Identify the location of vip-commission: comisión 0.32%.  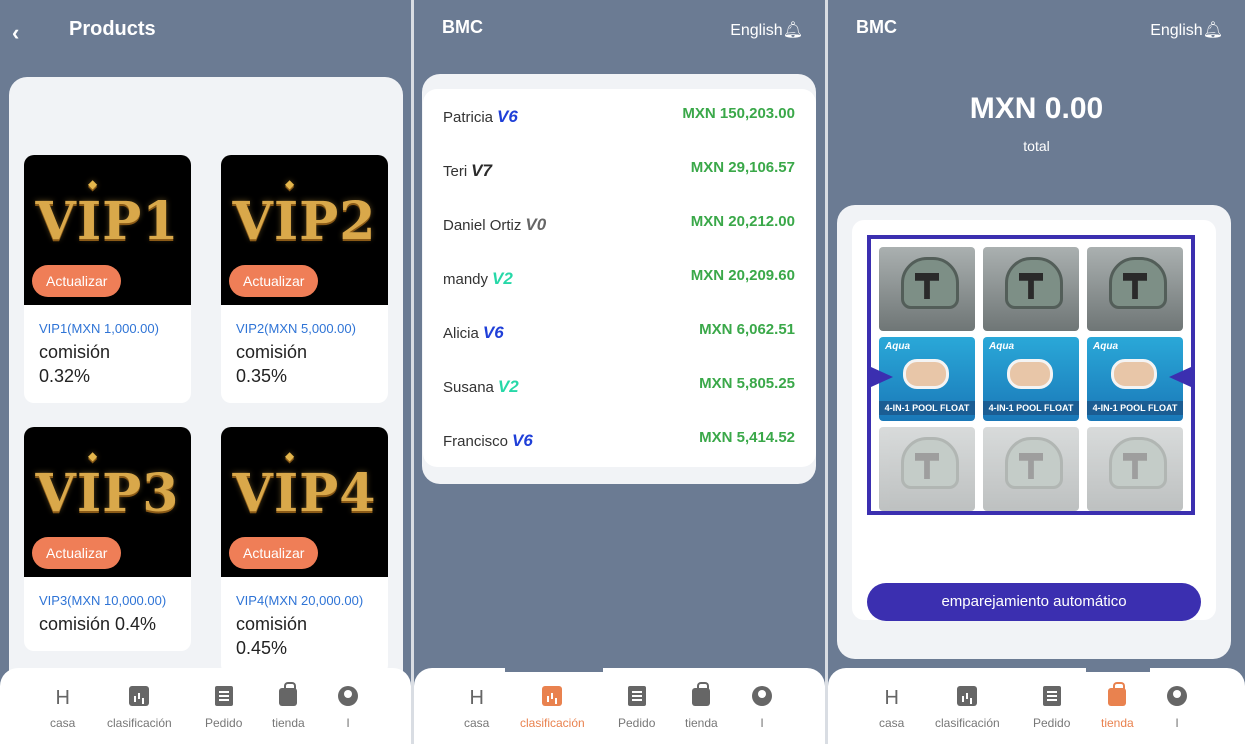
(75, 364).